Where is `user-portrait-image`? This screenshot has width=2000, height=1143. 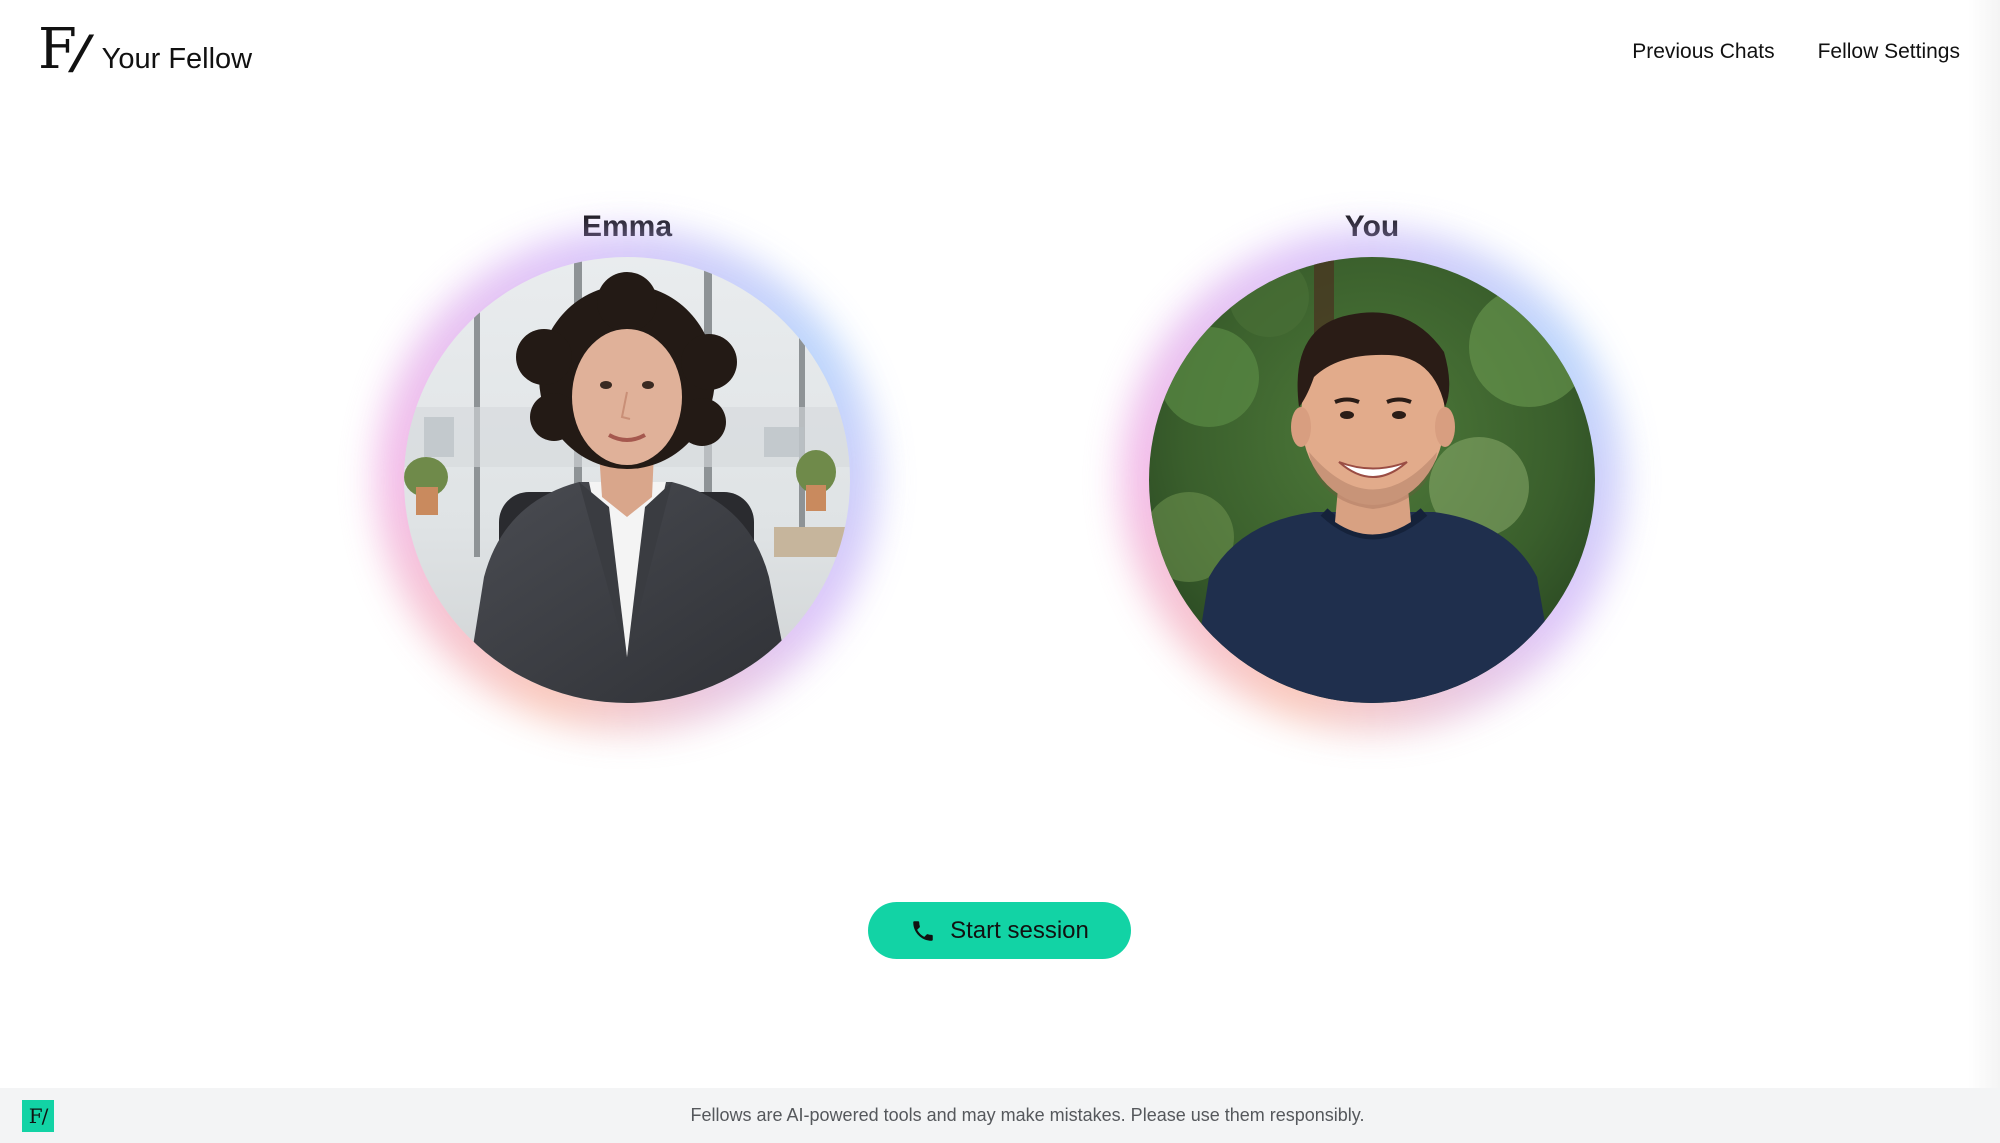 user-portrait-image is located at coordinates (1372, 480).